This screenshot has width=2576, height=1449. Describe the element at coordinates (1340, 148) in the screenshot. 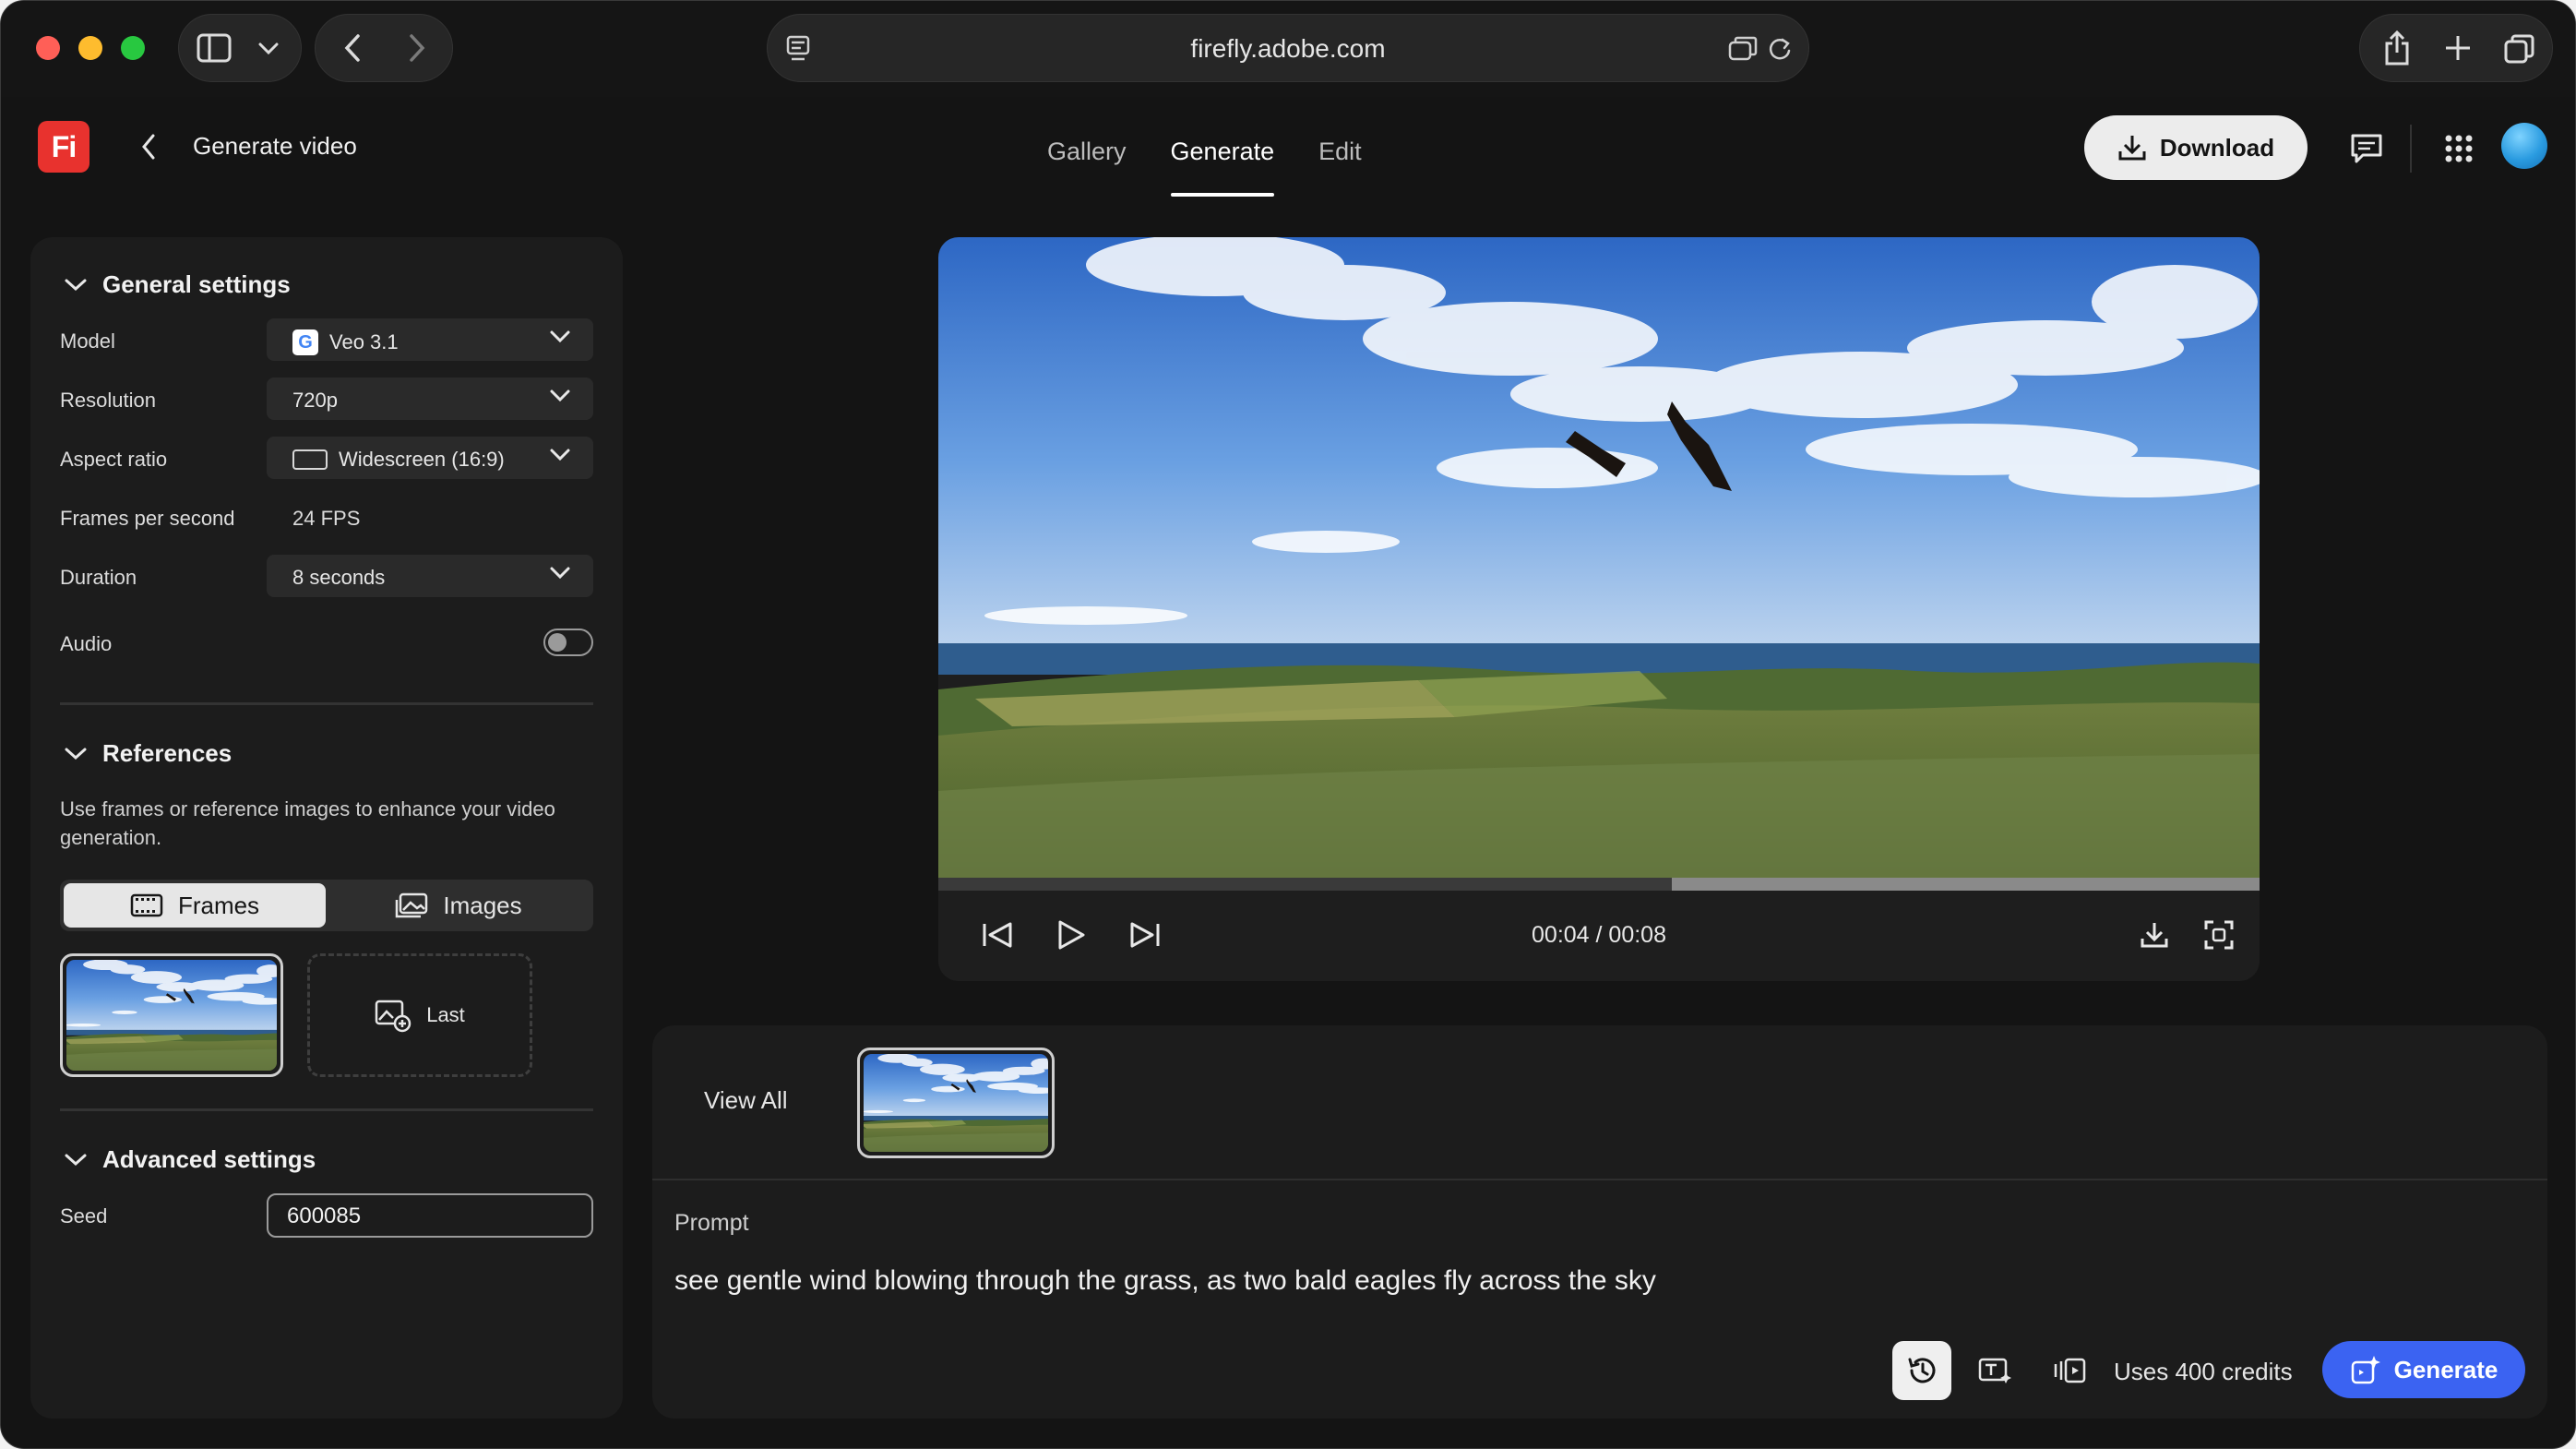

I see `tab-edit: Edit` at that location.